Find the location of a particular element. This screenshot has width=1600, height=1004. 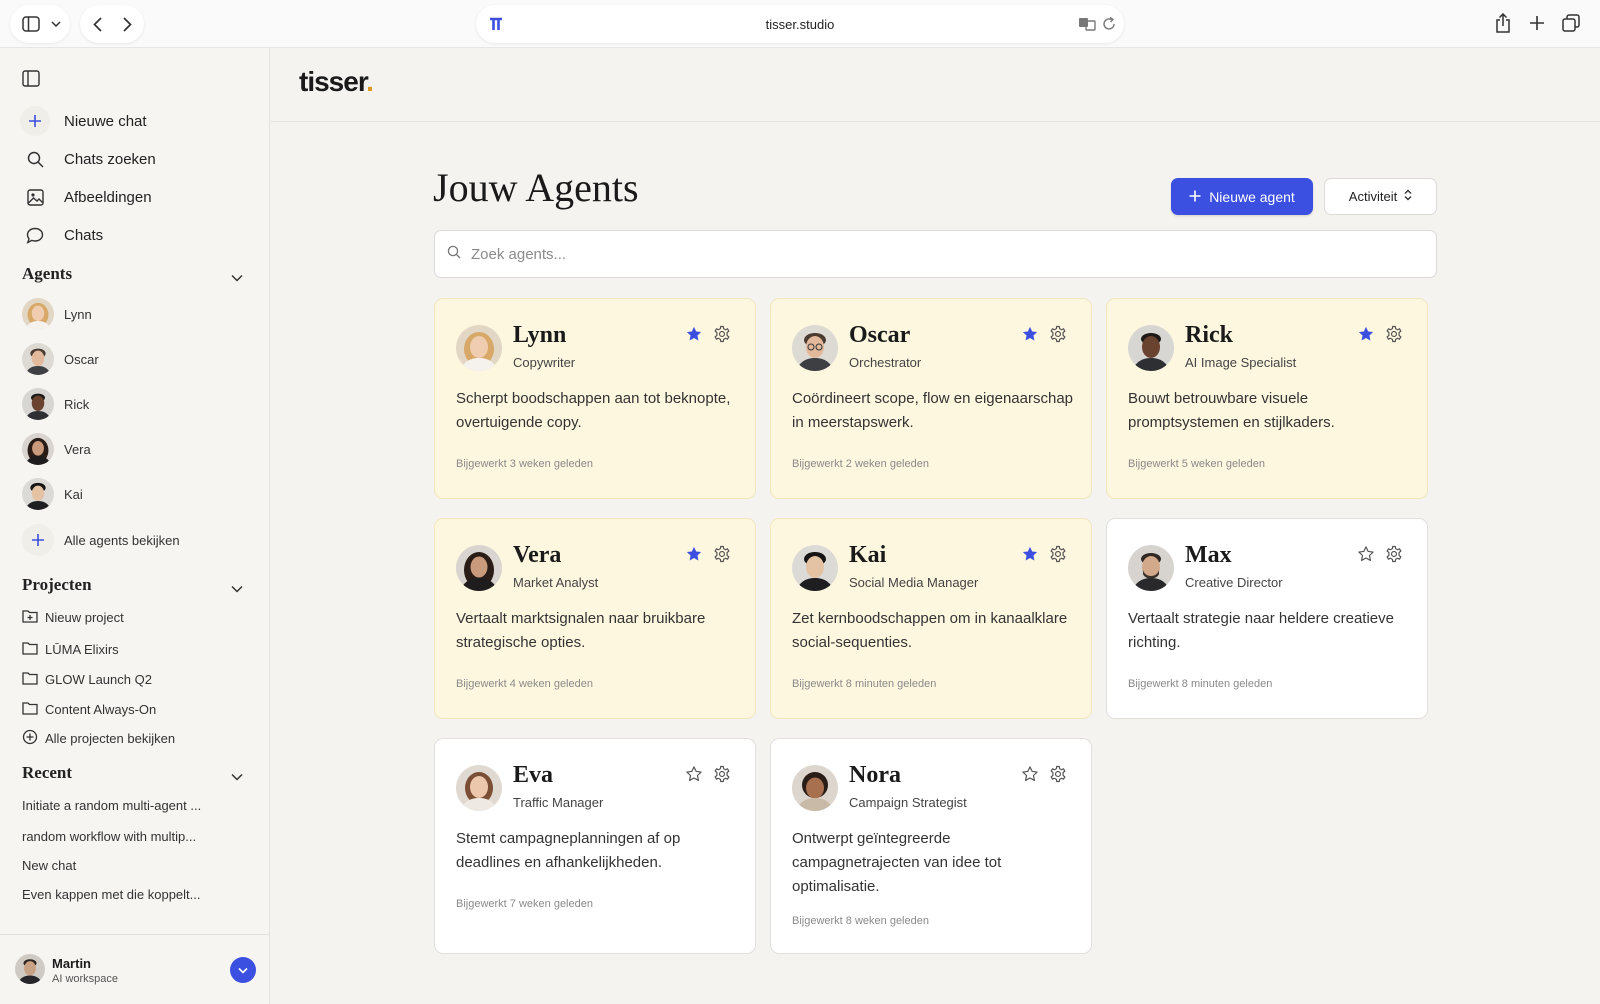

agent-role: Copywriter is located at coordinates (544, 362).